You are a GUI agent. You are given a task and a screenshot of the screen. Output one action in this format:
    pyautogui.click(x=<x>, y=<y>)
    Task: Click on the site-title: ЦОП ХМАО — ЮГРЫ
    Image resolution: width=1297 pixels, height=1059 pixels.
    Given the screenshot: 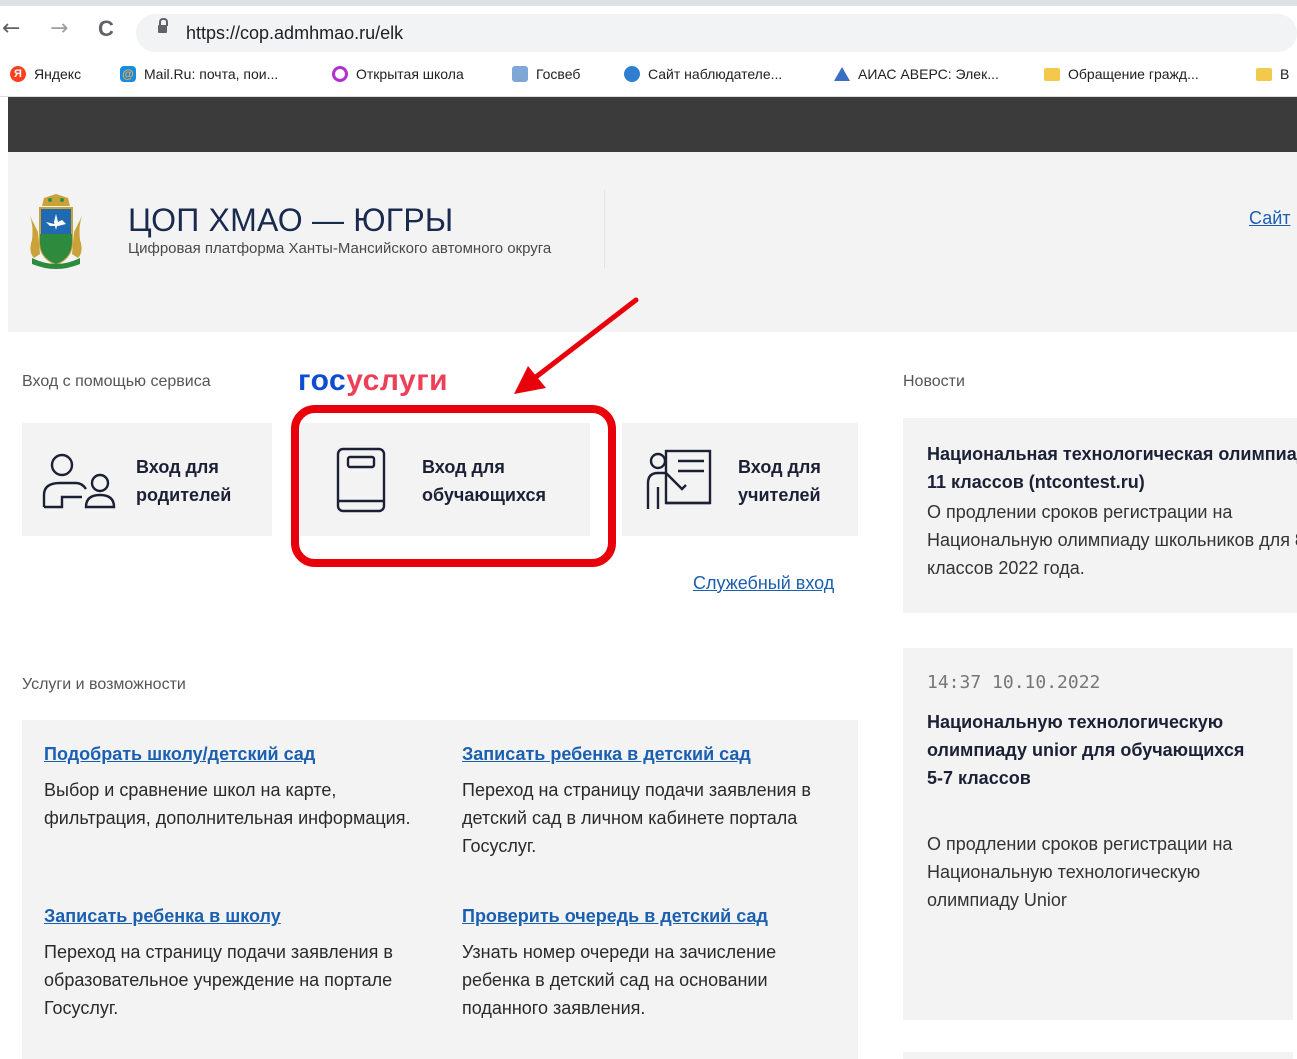 What is the action you would take?
    pyautogui.click(x=291, y=220)
    